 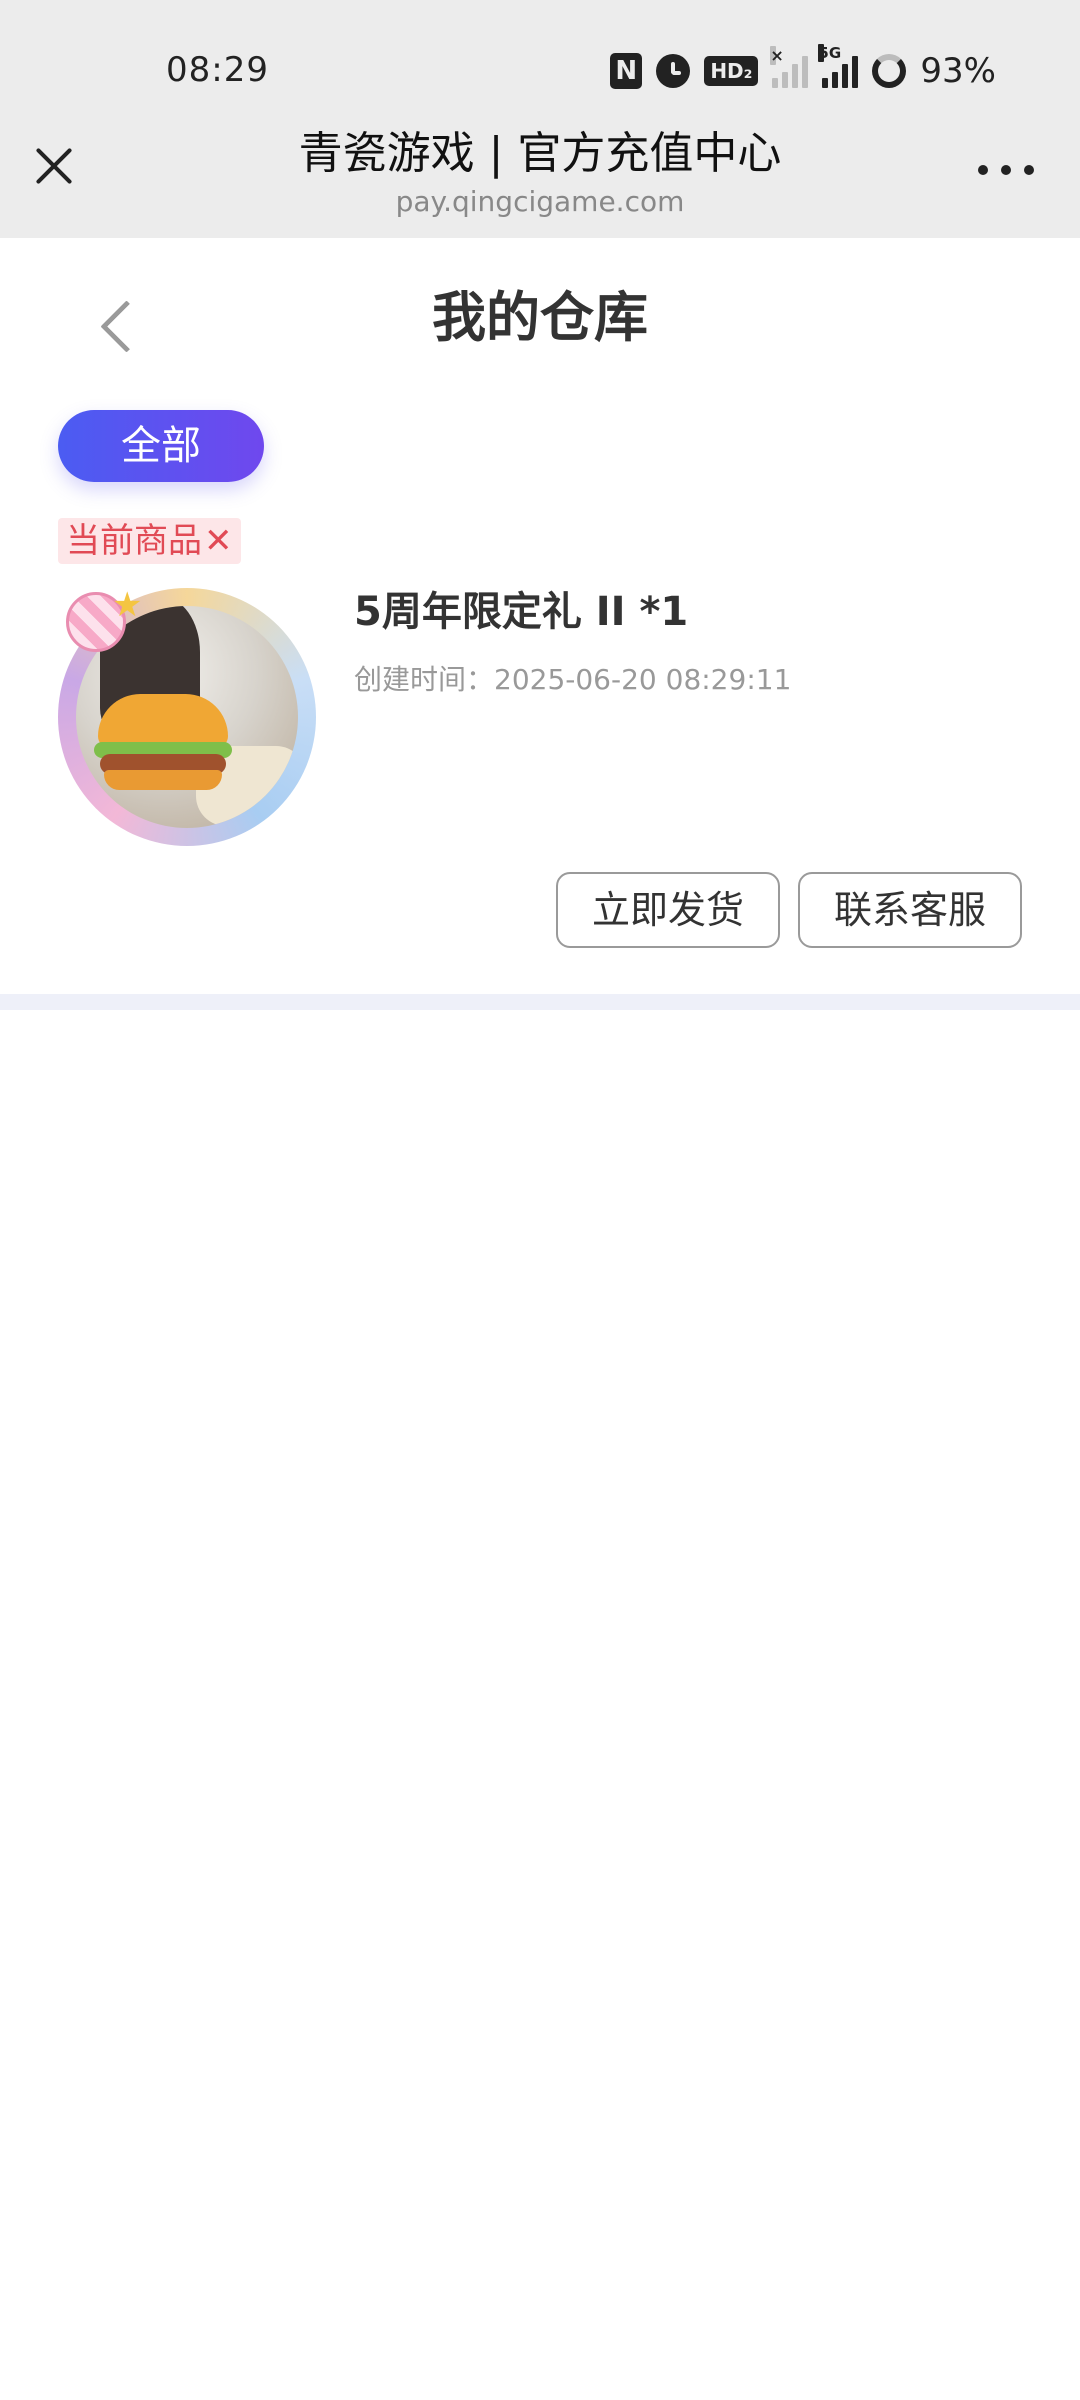 I want to click on signal-5g-icon: 5G, so click(x=838, y=66).